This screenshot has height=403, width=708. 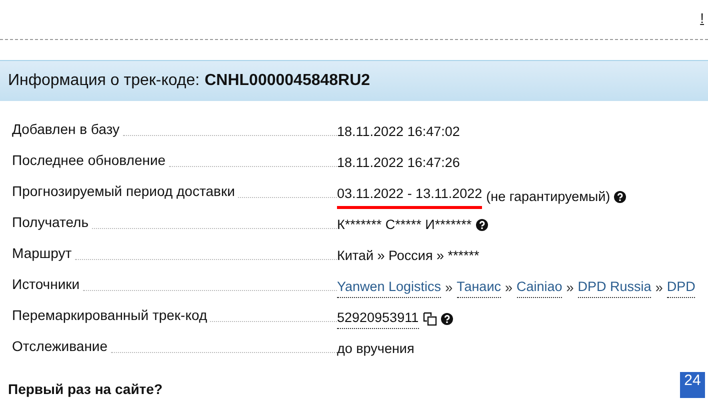 What do you see at coordinates (398, 132) in the screenshot?
I see `field-value: 18.11.2022 16:47:02` at bounding box center [398, 132].